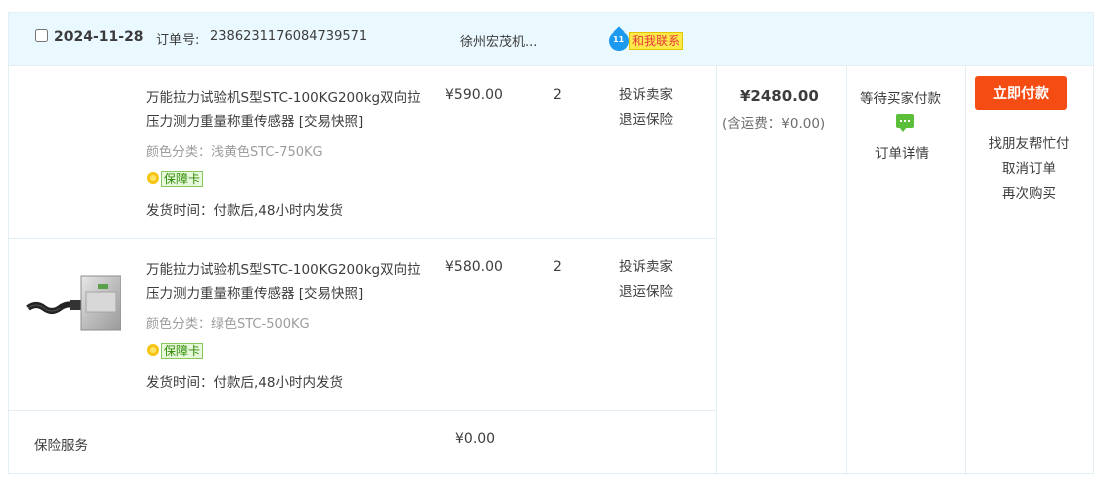  Describe the element at coordinates (619, 41) in the screenshot. I see `wangwang-chat-icon: 11` at that location.